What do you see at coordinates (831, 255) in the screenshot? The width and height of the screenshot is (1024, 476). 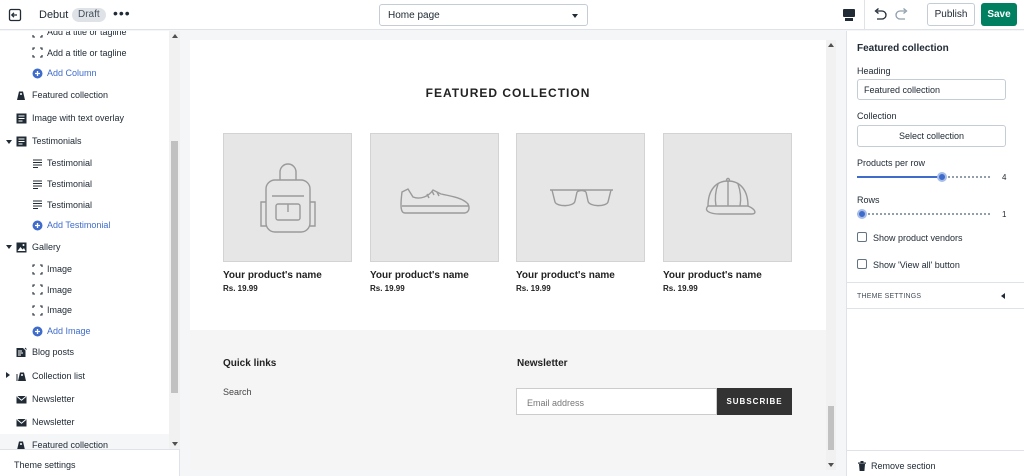 I see `preview-scrollbar` at bounding box center [831, 255].